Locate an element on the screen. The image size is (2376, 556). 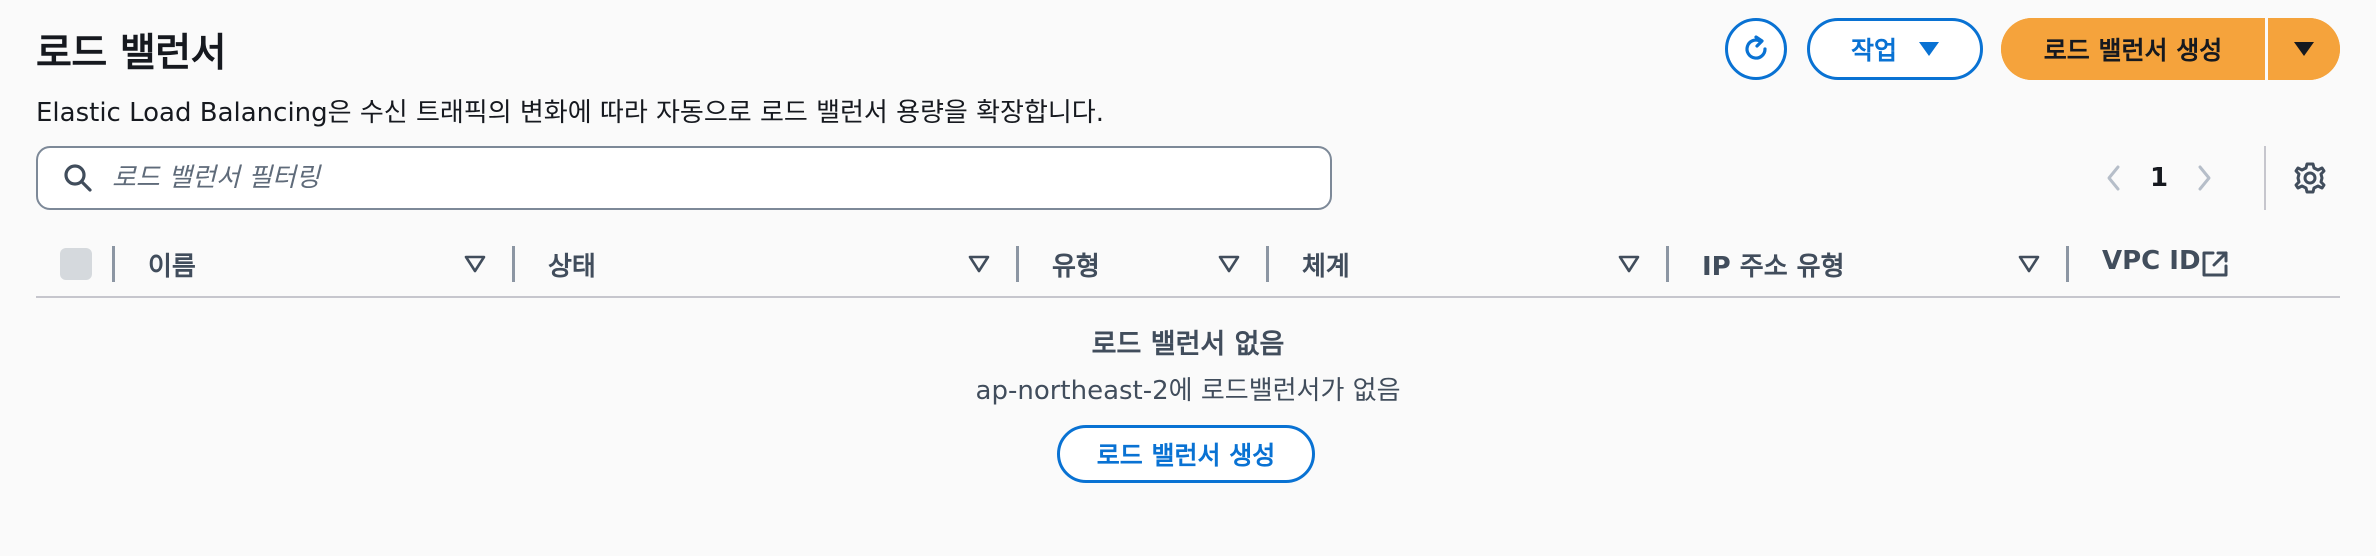
refresh-button is located at coordinates (1756, 49).